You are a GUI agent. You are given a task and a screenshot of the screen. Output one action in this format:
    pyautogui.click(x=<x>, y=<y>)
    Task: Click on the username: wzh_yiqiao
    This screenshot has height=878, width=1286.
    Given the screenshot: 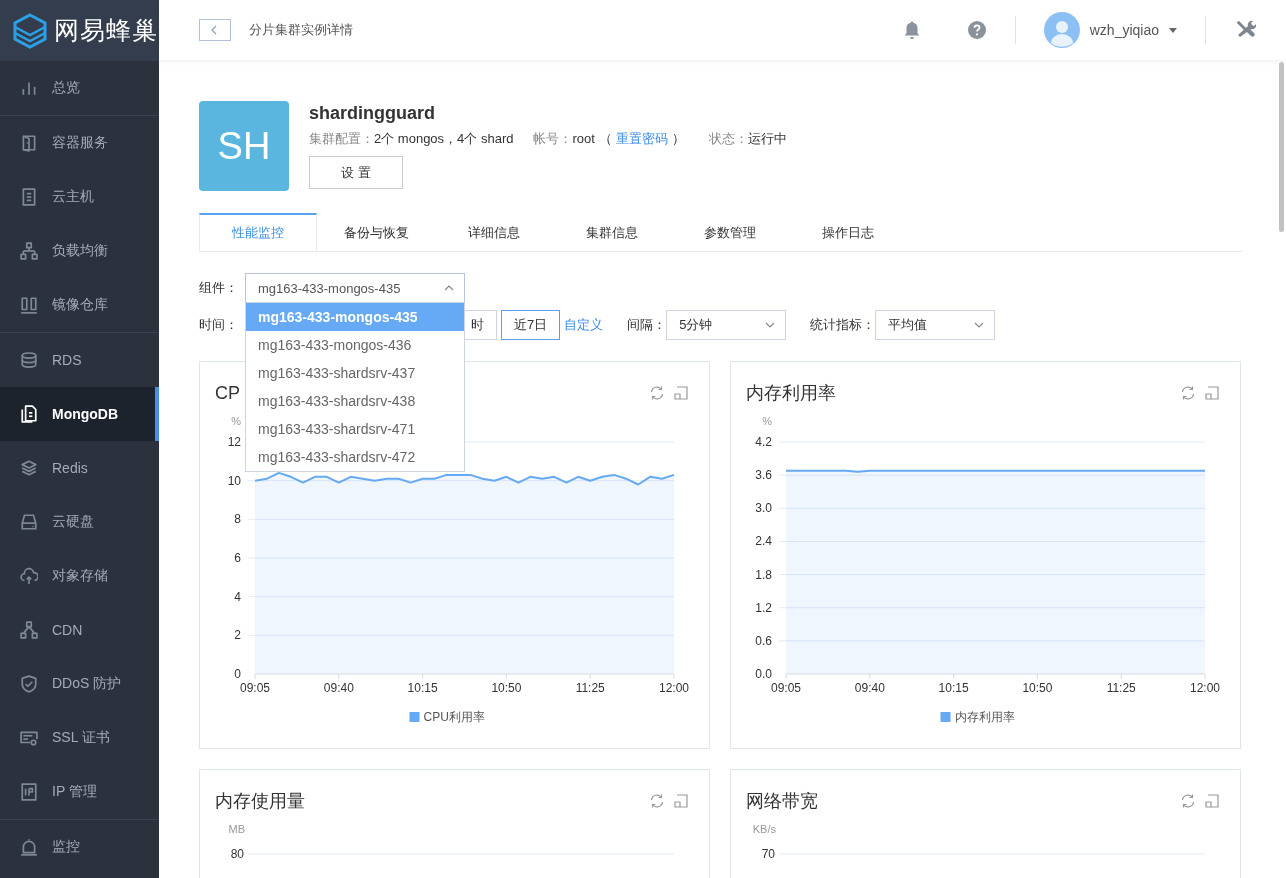 What is the action you would take?
    pyautogui.click(x=1124, y=30)
    